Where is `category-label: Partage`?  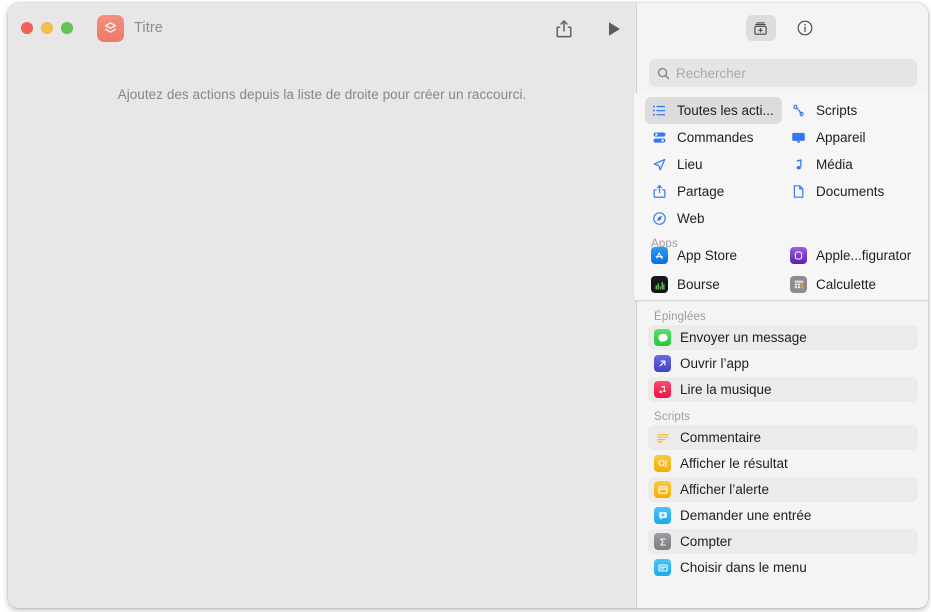
category-label: Partage is located at coordinates (701, 191).